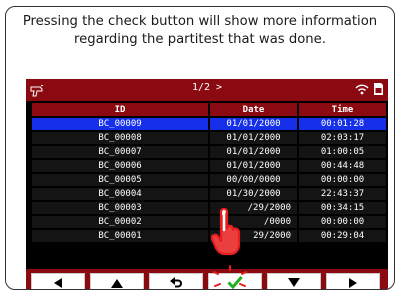 The image size is (400, 295). What do you see at coordinates (207, 279) in the screenshot?
I see `bottom-toolbar` at bounding box center [207, 279].